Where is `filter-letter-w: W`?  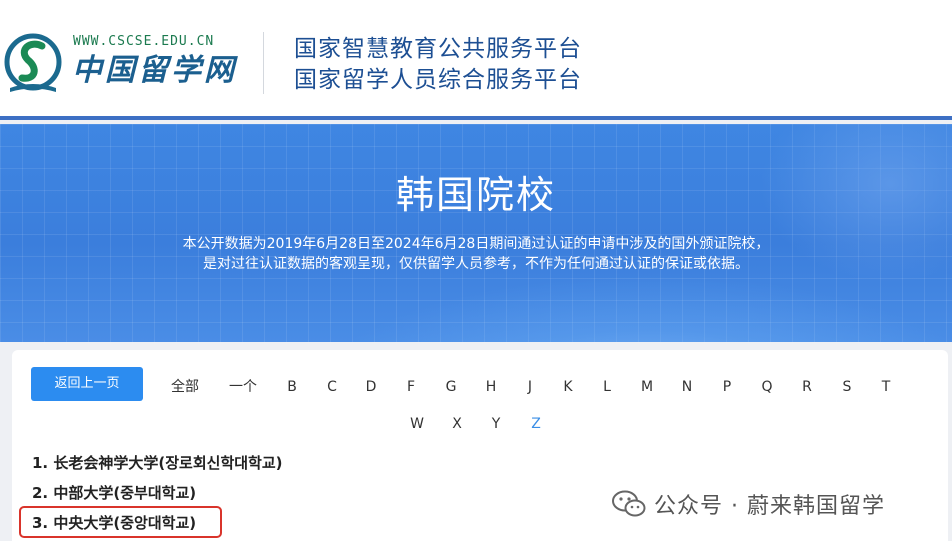 filter-letter-w: W is located at coordinates (417, 424).